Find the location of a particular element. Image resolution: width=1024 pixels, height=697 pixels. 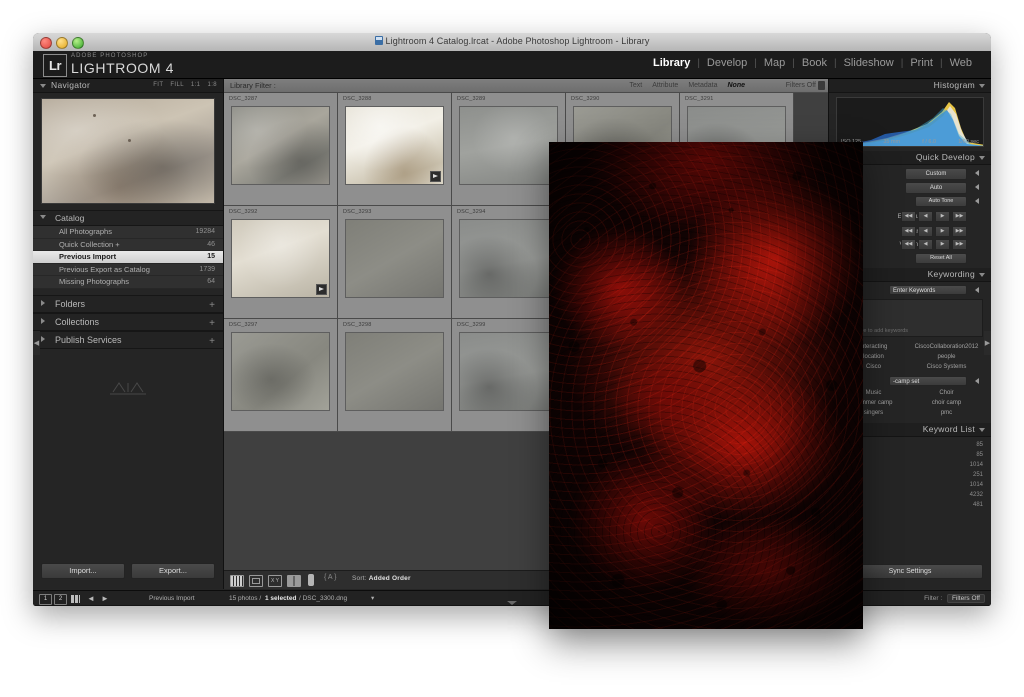

filter-tab-metadata: Metadata is located at coordinates (702, 85).